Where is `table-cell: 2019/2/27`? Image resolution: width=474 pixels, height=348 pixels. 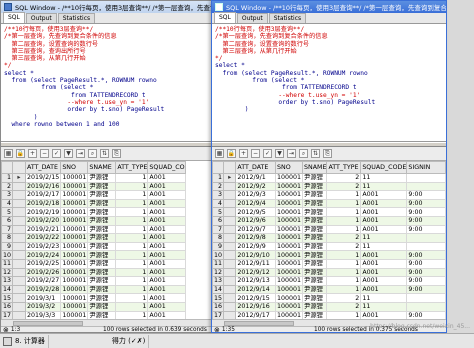
table-cell: 2019/2/27 is located at coordinates (43, 281).